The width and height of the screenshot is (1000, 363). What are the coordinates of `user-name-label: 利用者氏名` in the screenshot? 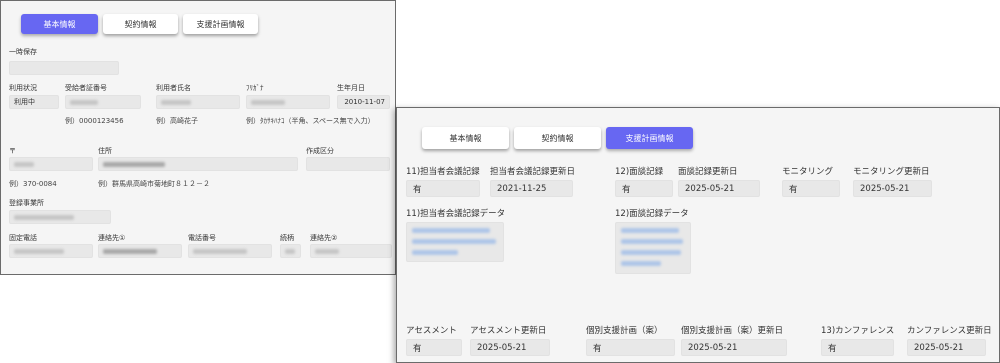 It's located at (173, 88).